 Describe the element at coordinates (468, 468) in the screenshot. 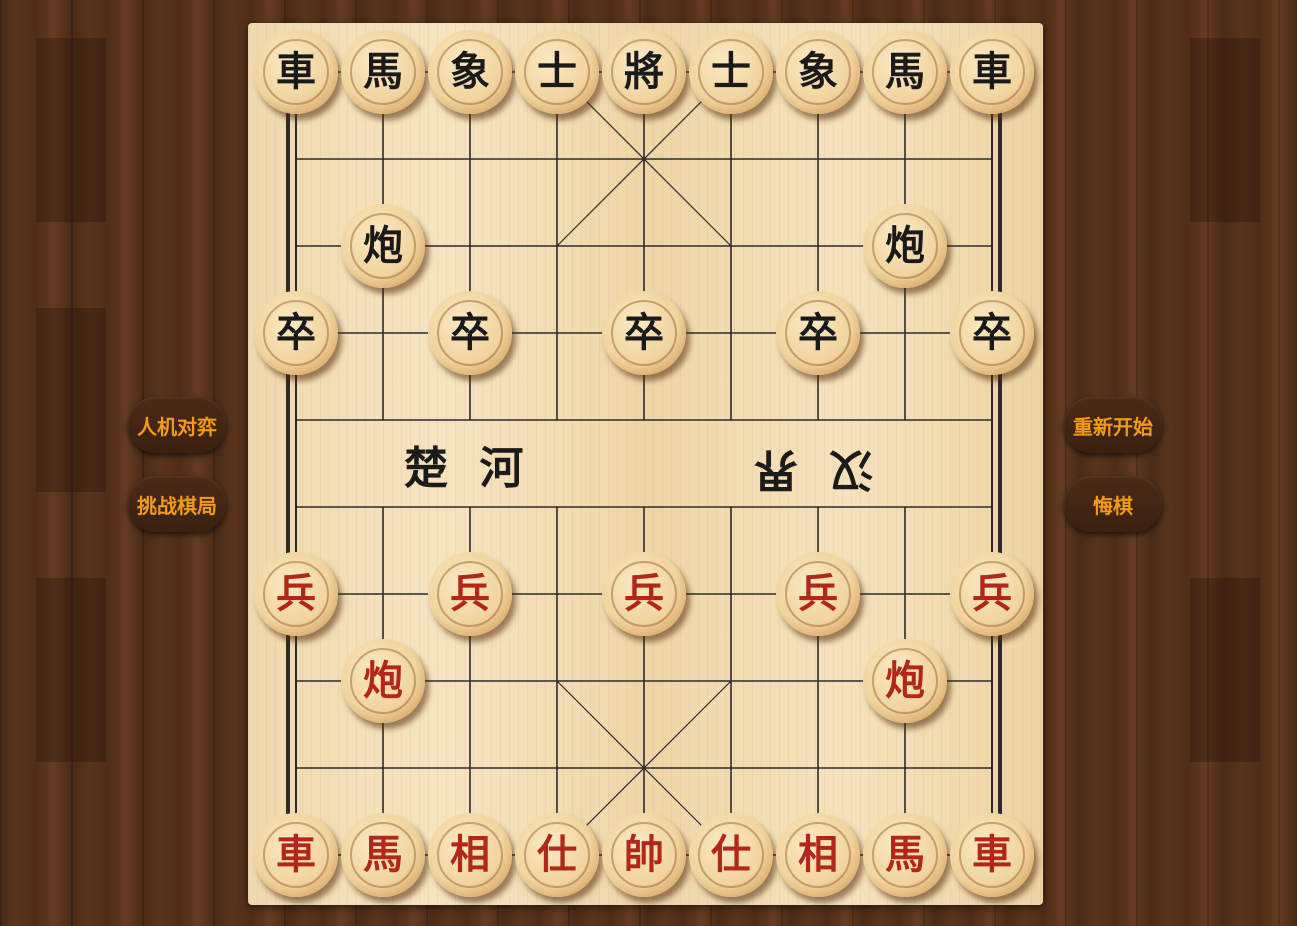

I see `river-label-chu-he: 楚 河` at that location.